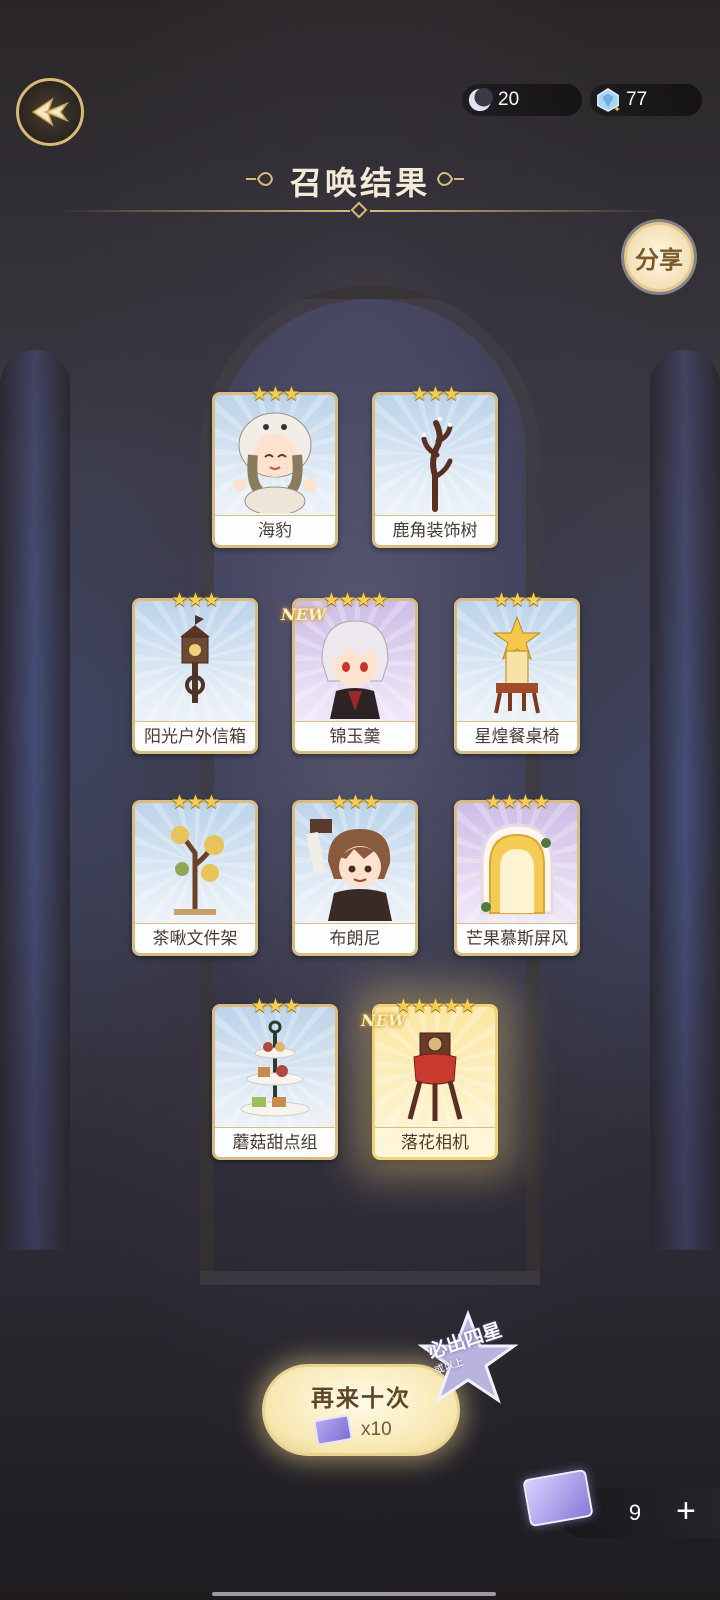 Image resolution: width=720 pixels, height=1600 pixels. Describe the element at coordinates (435, 459) in the screenshot. I see `antler-tree-icon` at that location.